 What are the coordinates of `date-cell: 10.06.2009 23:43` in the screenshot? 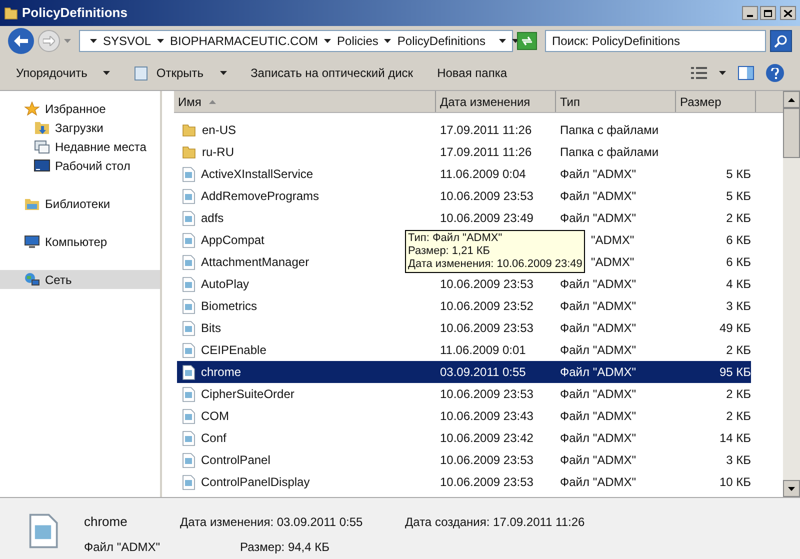 It's located at (487, 416).